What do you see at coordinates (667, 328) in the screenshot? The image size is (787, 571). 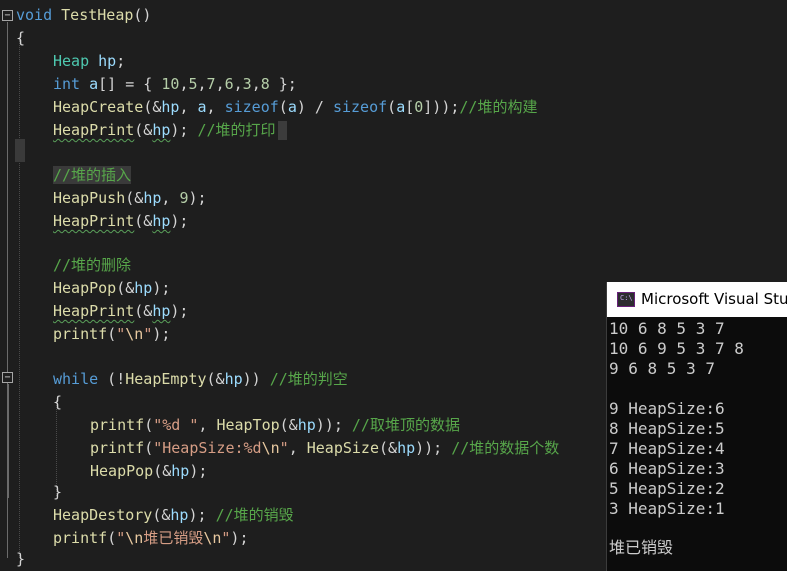 I see `console-output-line: 10 6 8 5 3 7` at bounding box center [667, 328].